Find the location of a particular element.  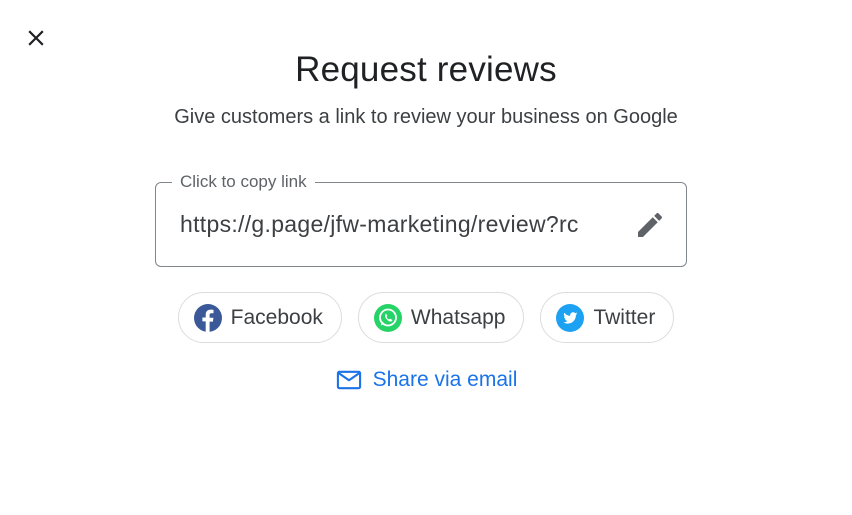

close-icon is located at coordinates (36, 38).